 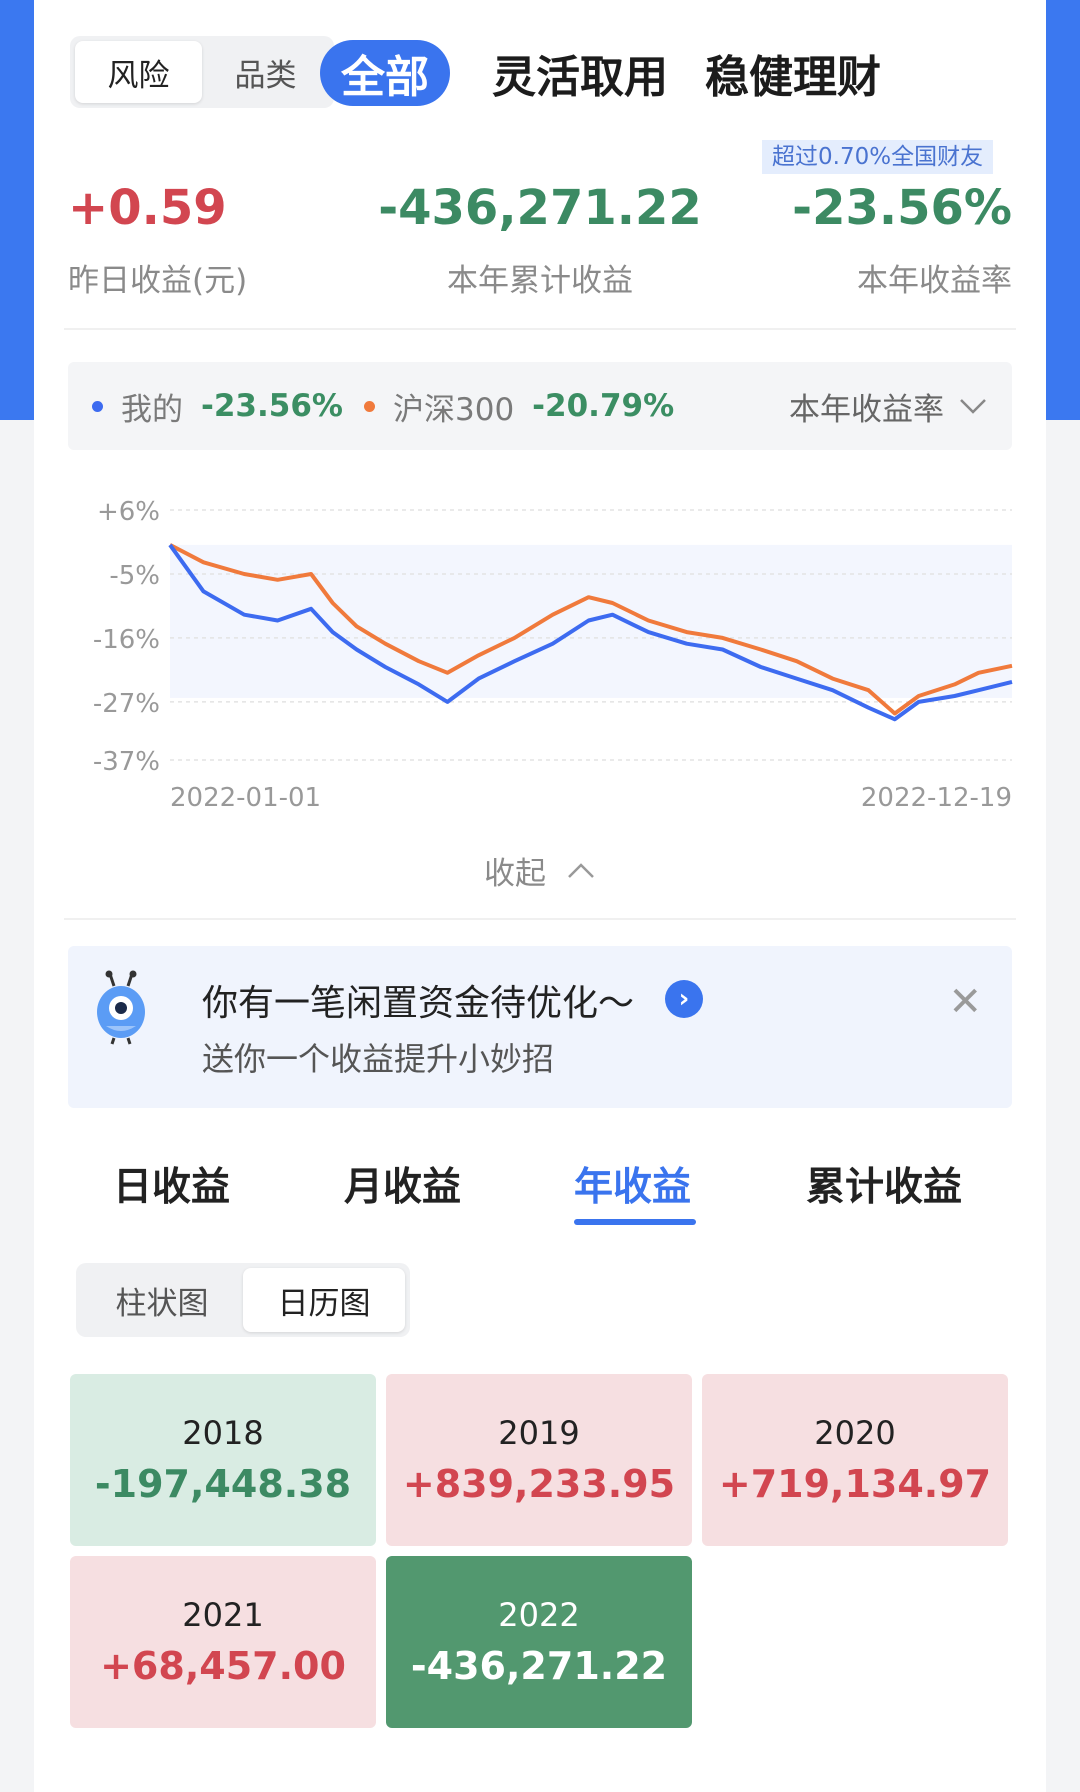 I want to click on year-cell-2021: 2021 +68,457.00, so click(x=223, y=1642).